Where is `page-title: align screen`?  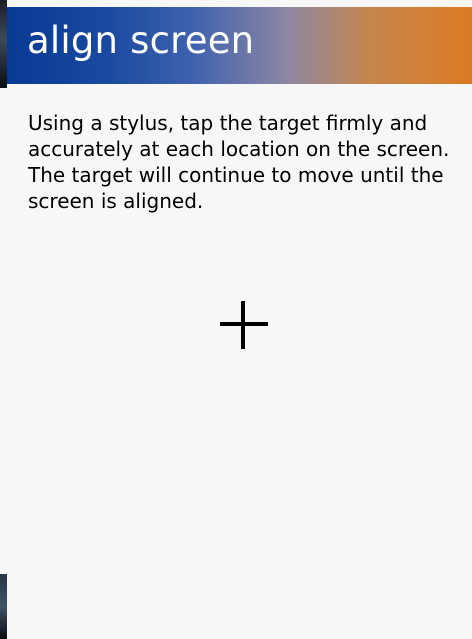
page-title: align screen is located at coordinates (141, 40).